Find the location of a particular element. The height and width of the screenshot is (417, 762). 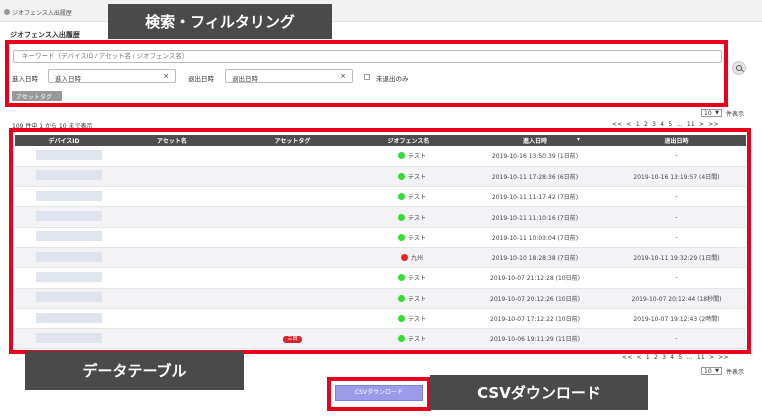

geofence-icon is located at coordinates (7, 12).